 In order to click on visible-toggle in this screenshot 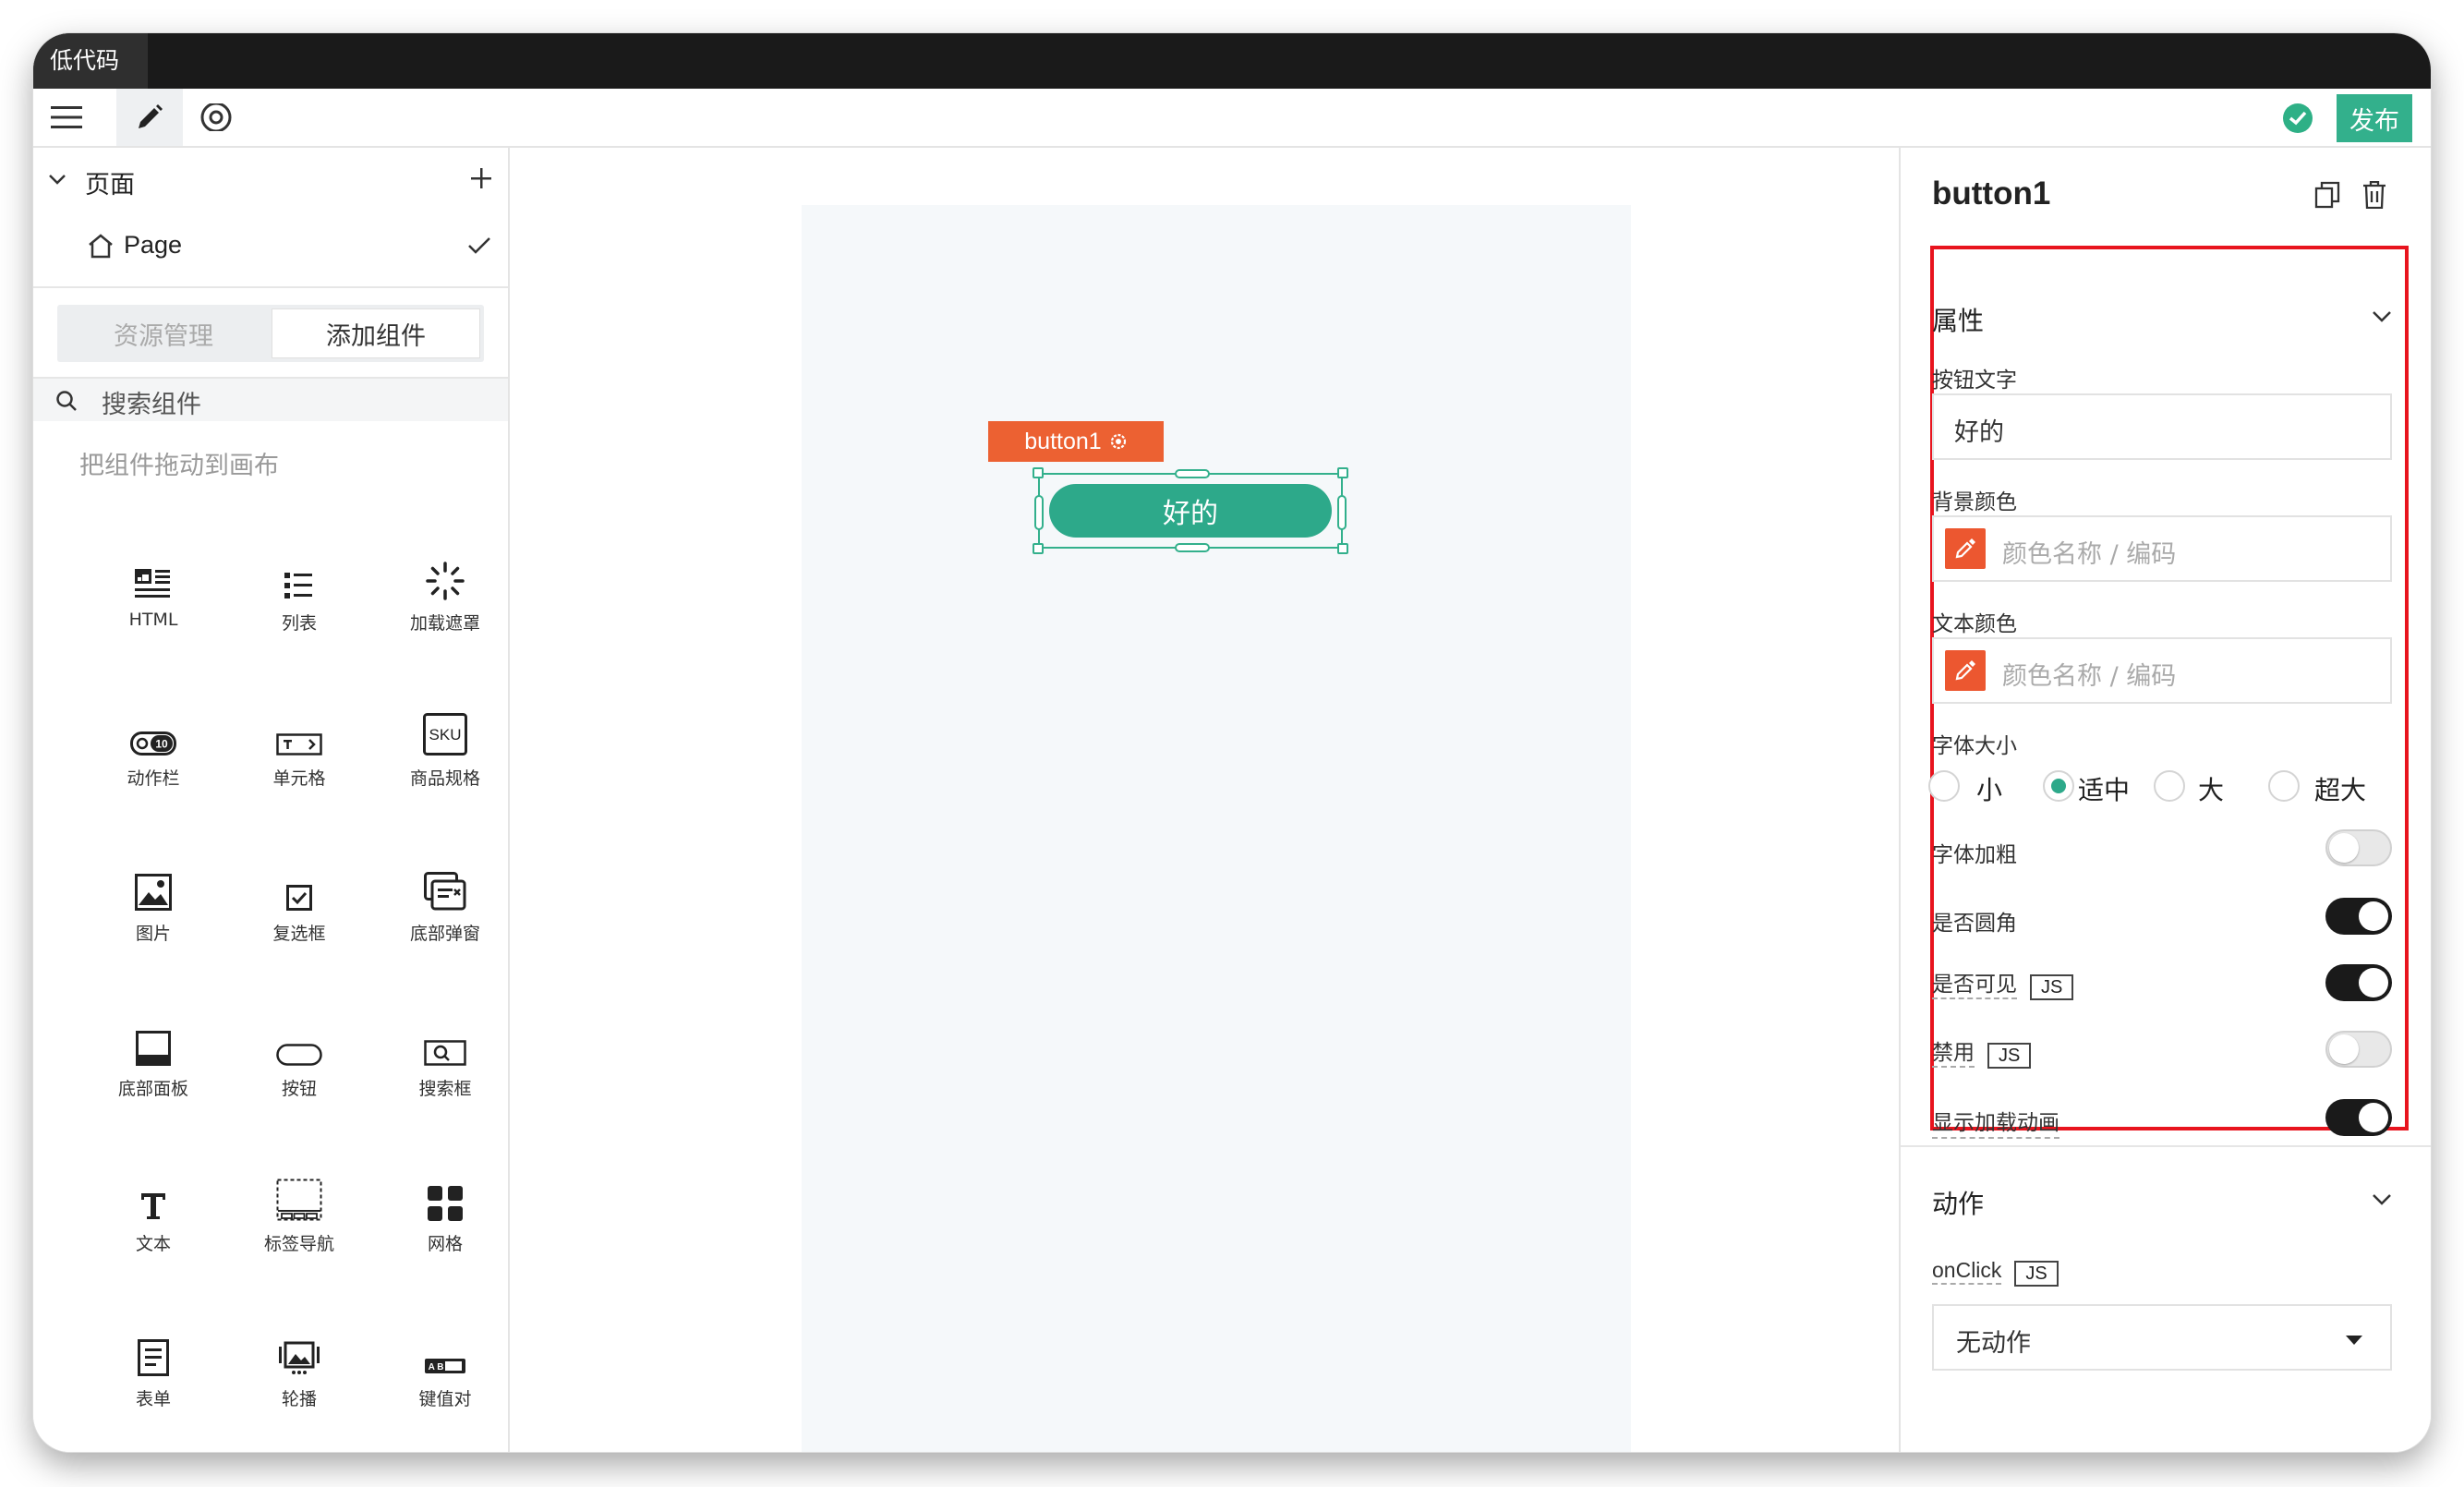, I will do `click(2359, 983)`.